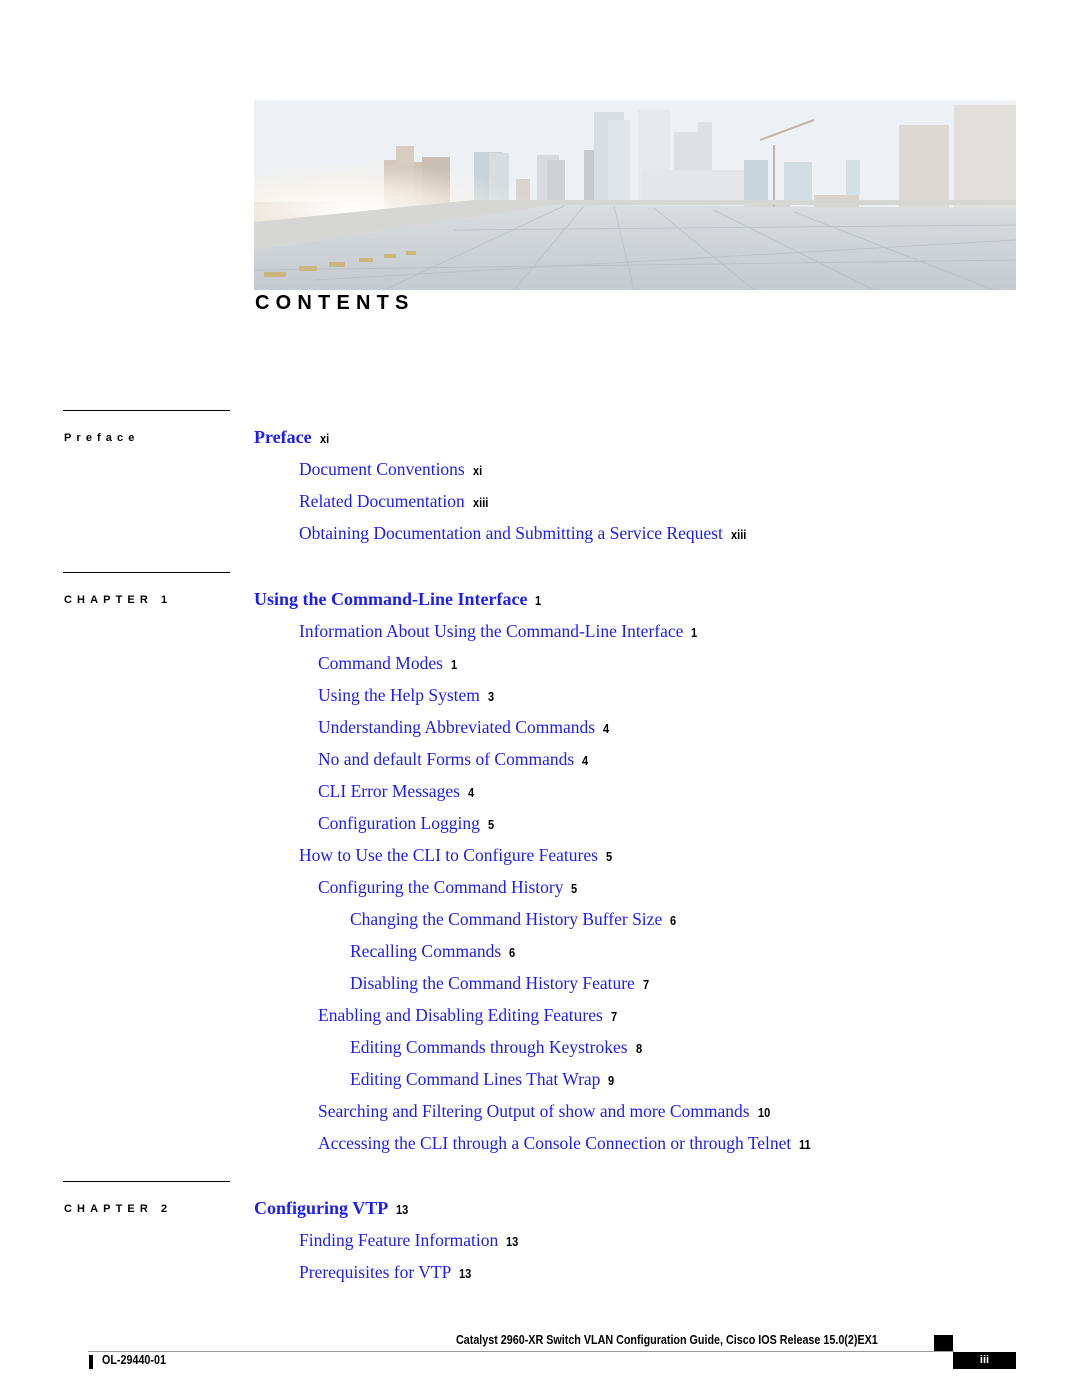 Image resolution: width=1080 pixels, height=1397 pixels. I want to click on toc-entry-page: 10, so click(763, 1112).